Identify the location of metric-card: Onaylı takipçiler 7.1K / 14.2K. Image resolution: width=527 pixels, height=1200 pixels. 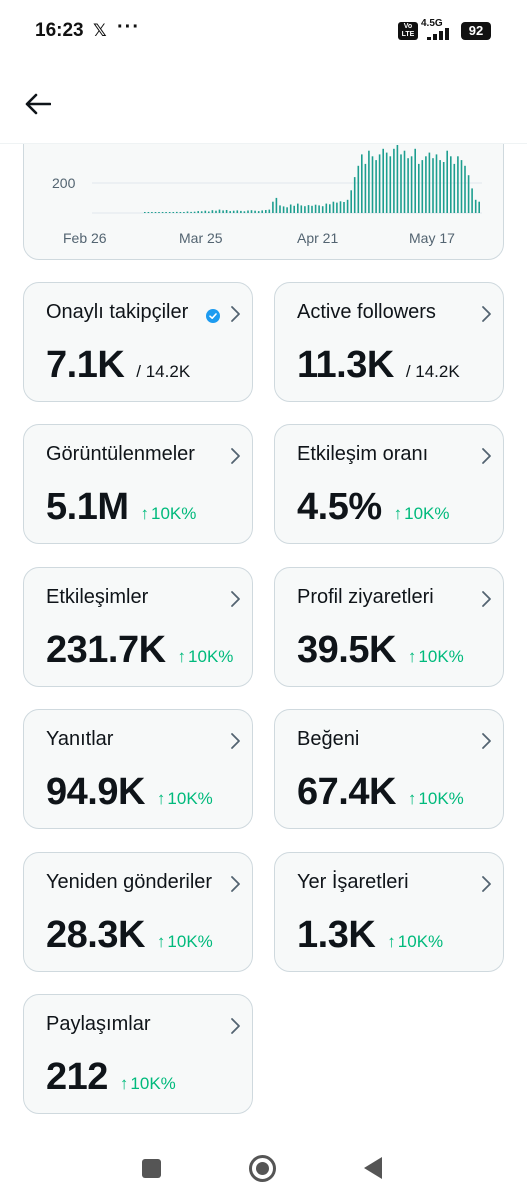
(138, 342).